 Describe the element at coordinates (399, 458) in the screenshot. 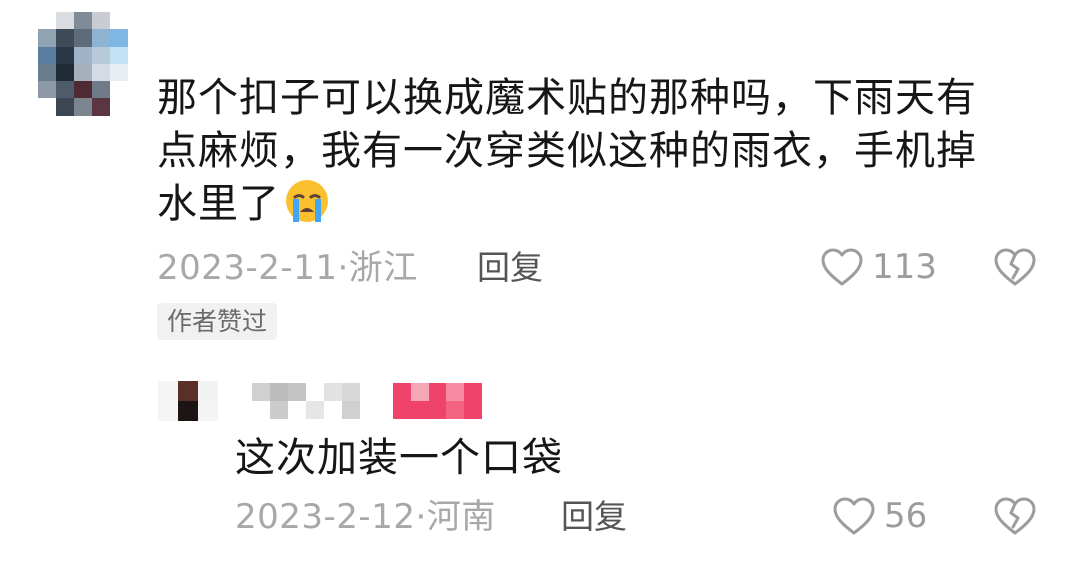

I see `reply-text: 这次加装一个口袋` at that location.